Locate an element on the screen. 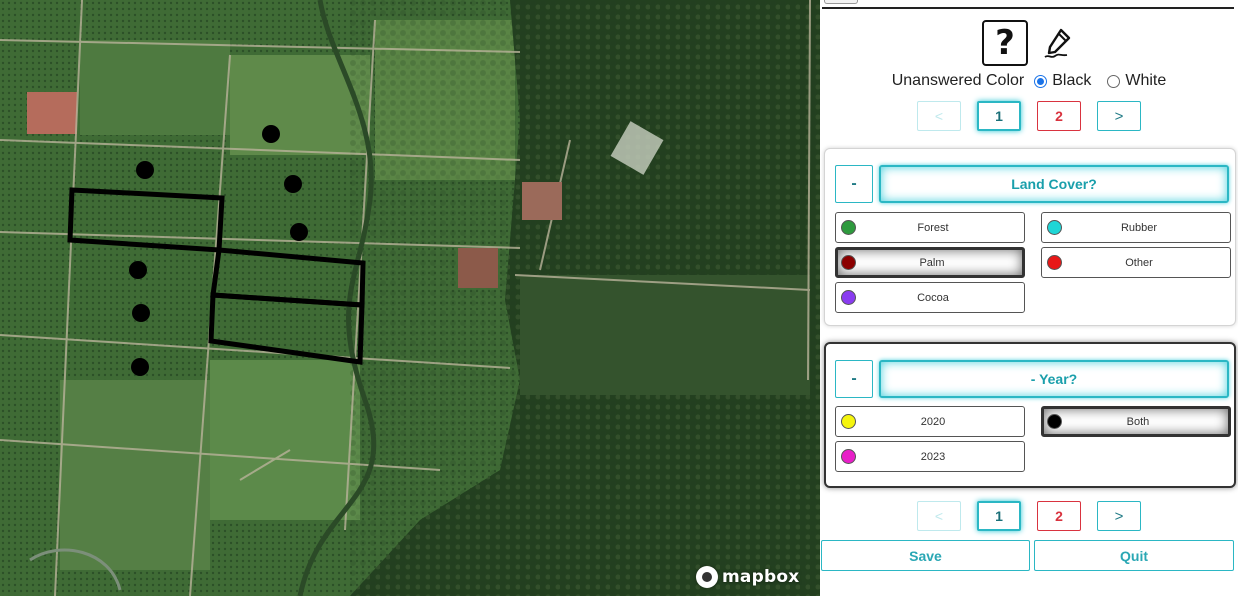 The width and height of the screenshot is (1238, 596). option-label: Both is located at coordinates (1138, 421).